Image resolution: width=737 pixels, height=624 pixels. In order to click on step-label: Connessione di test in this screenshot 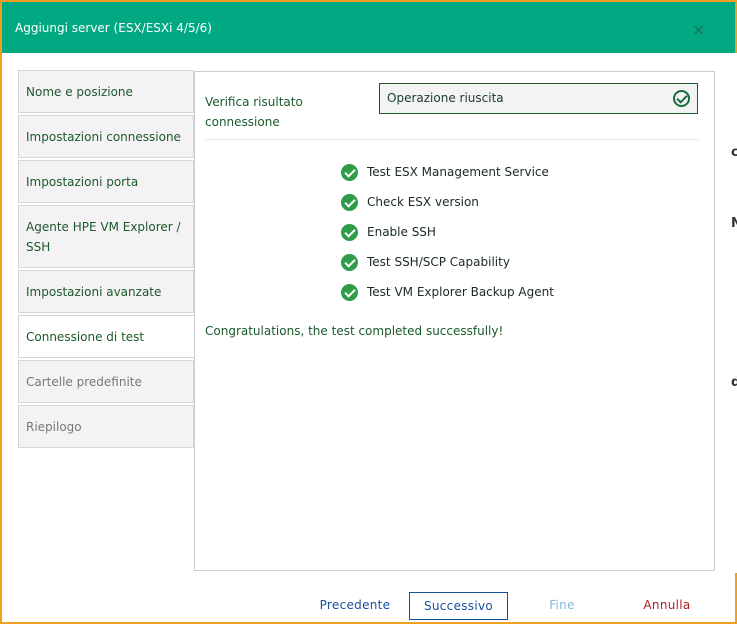, I will do `click(85, 336)`.